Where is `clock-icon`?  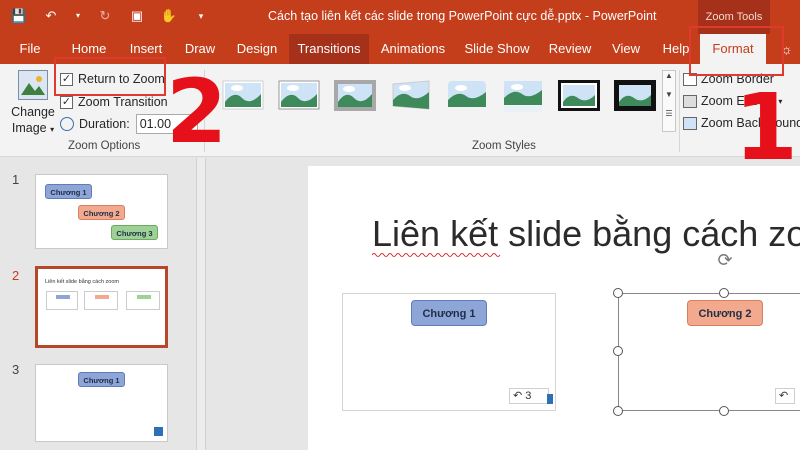 clock-icon is located at coordinates (67, 124).